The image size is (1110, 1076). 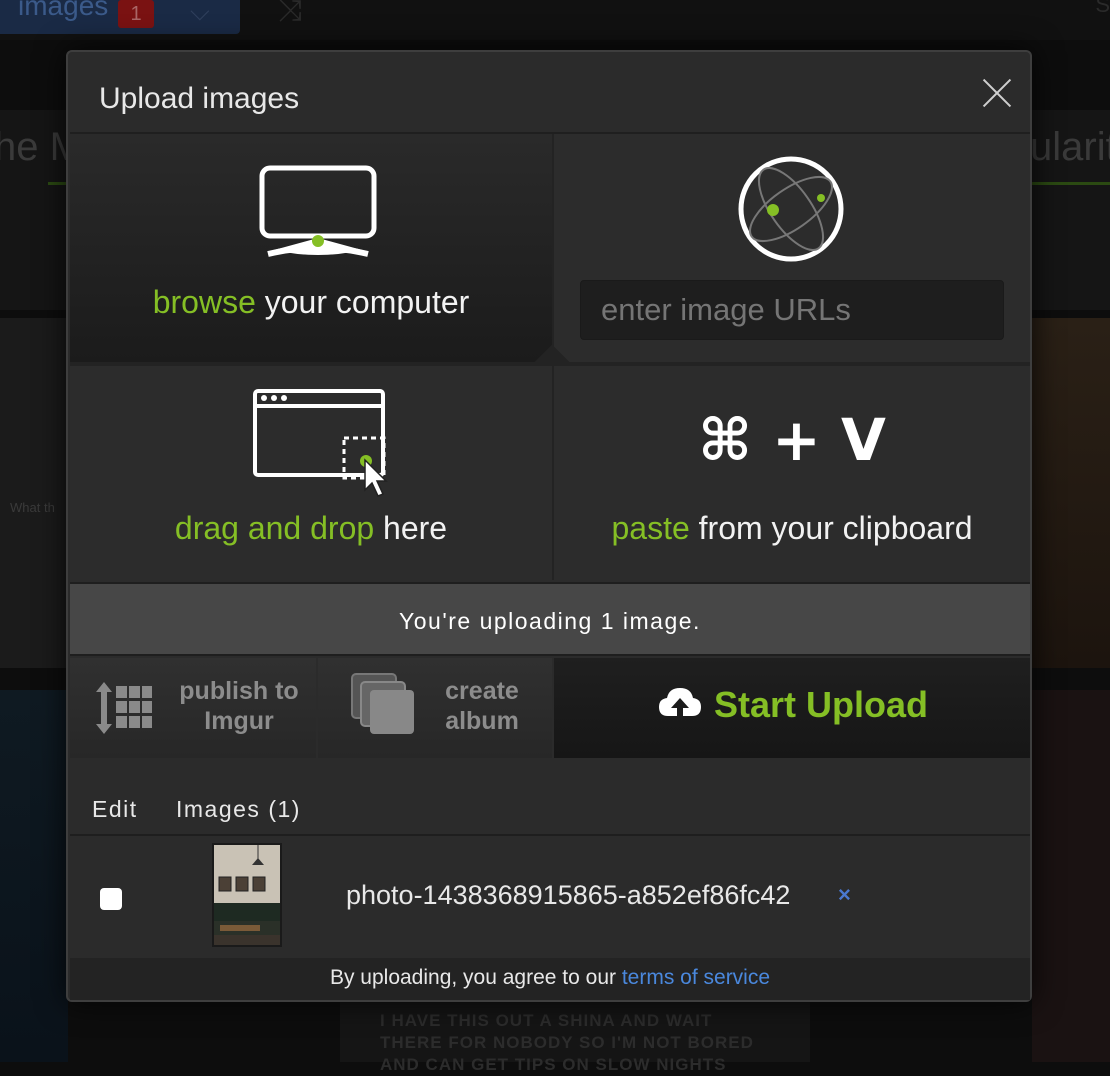 What do you see at coordinates (792, 310) in the screenshot?
I see `image-url-input` at bounding box center [792, 310].